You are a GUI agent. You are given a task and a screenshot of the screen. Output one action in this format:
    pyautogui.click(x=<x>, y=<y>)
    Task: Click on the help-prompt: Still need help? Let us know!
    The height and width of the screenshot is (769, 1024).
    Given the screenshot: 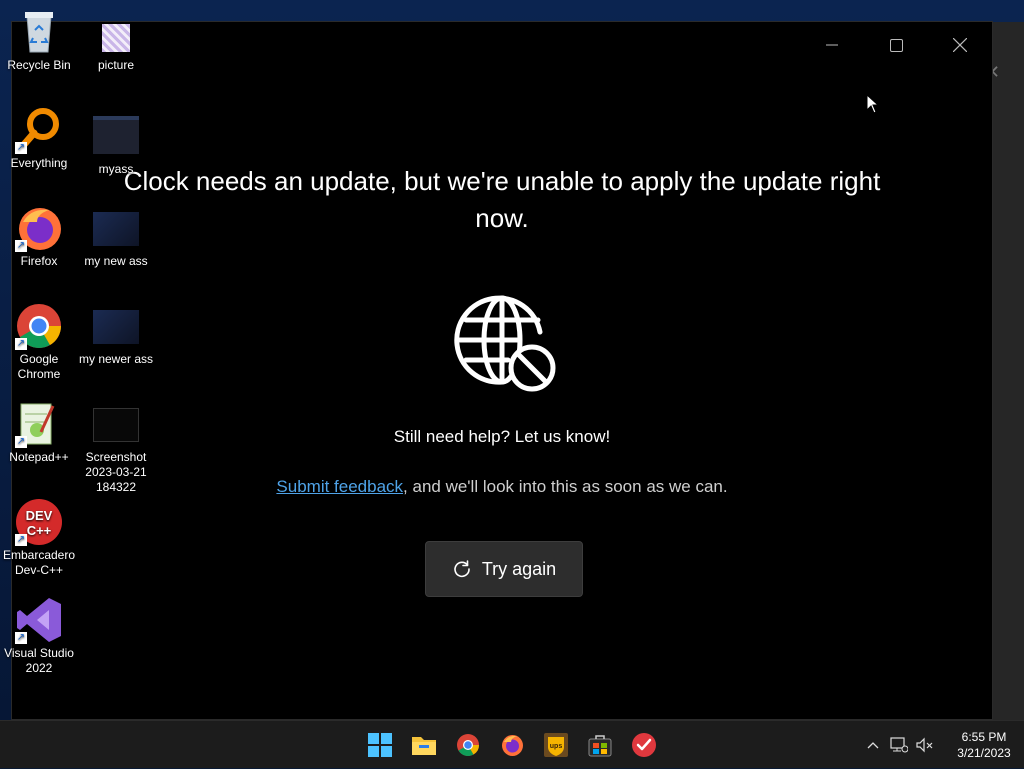 What is the action you would take?
    pyautogui.click(x=502, y=436)
    